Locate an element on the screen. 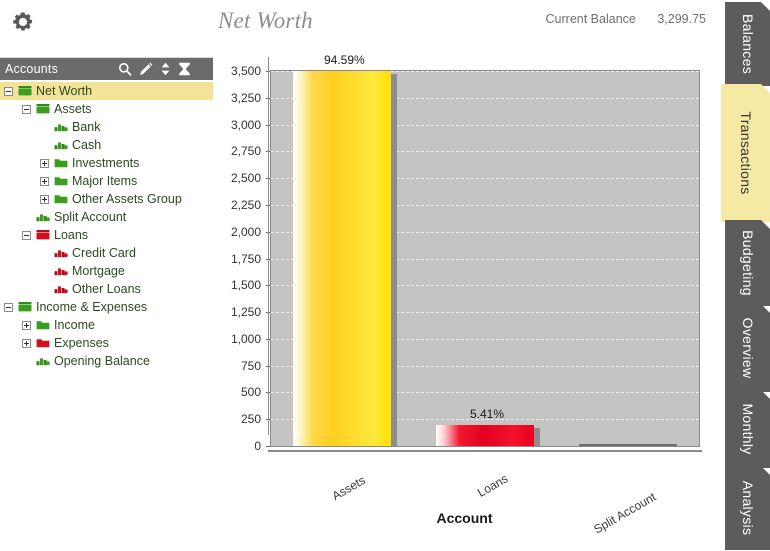 This screenshot has height=551, width=770. tab-transactions: Transactions is located at coordinates (745, 153).